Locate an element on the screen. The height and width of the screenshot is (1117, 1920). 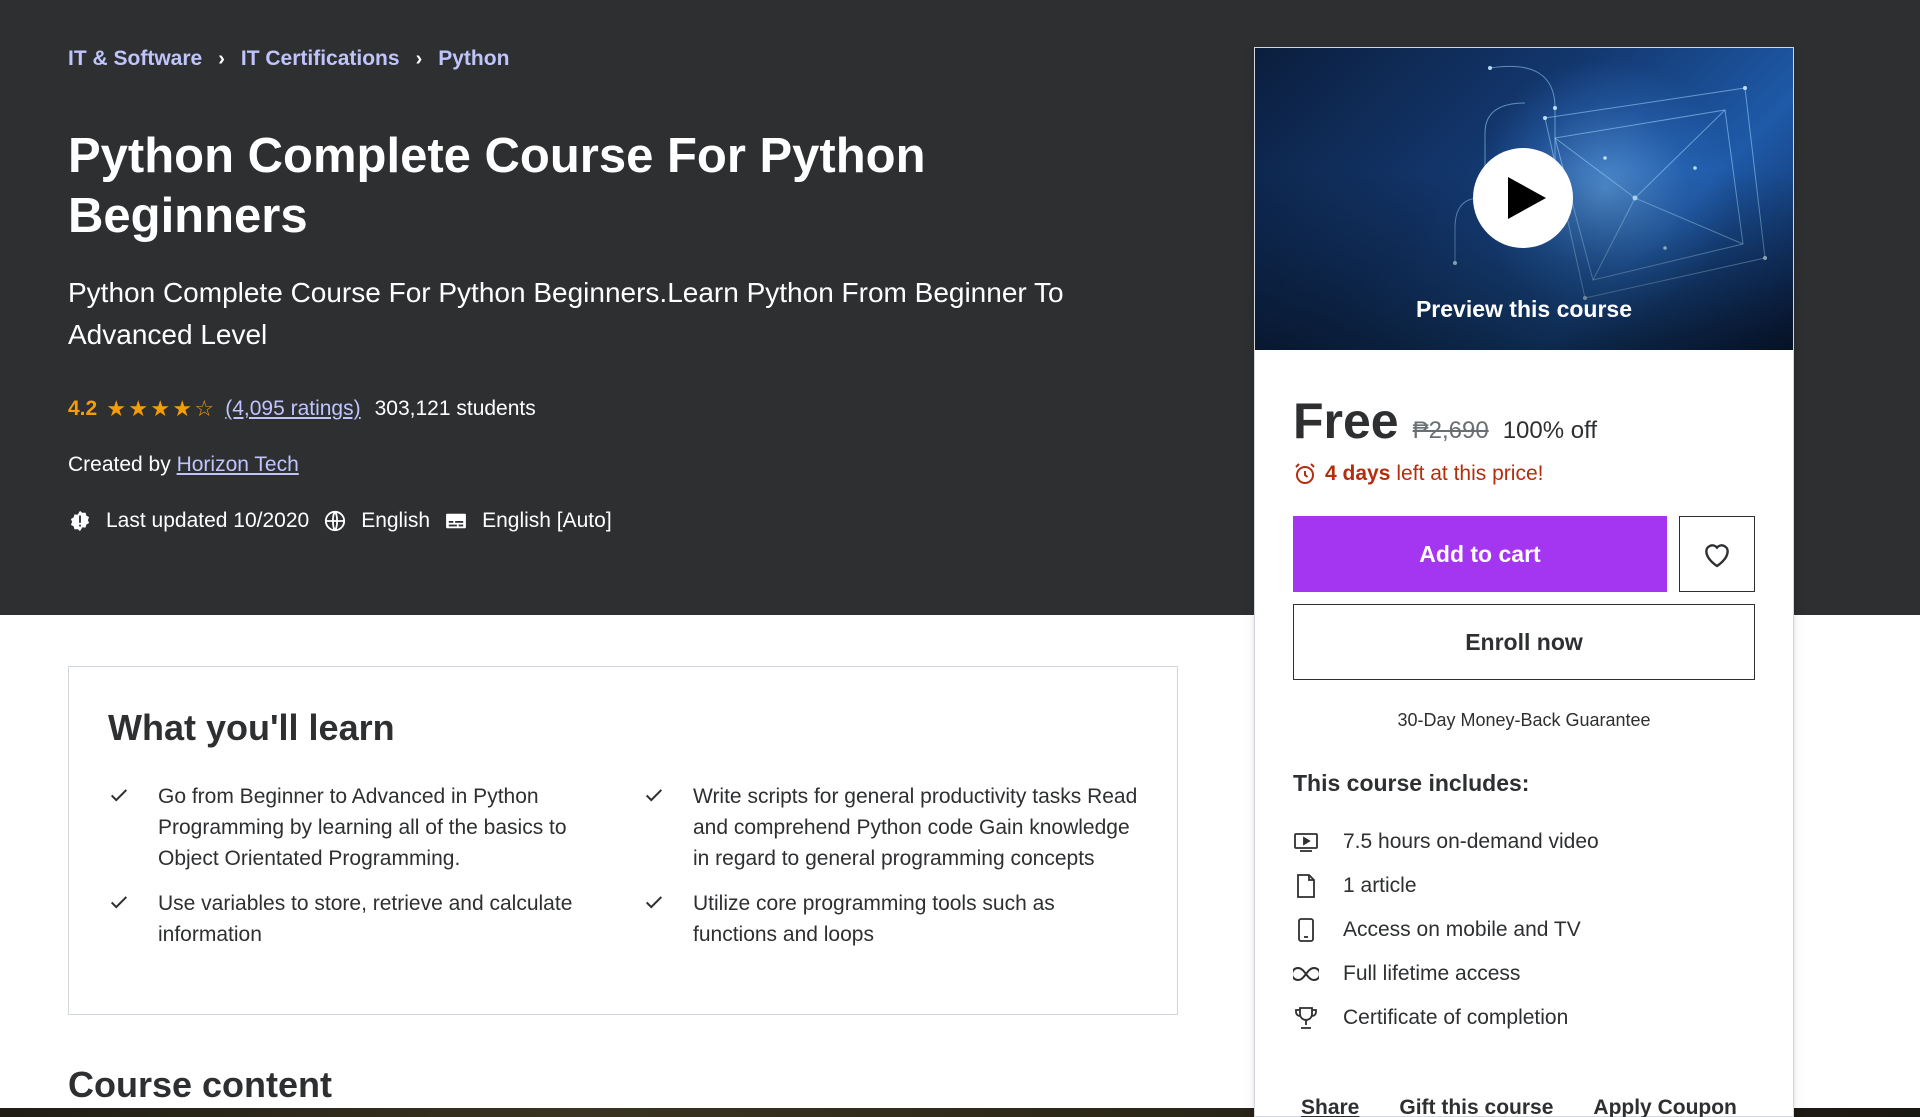
preview-label: Preview this course is located at coordinates (1524, 309).